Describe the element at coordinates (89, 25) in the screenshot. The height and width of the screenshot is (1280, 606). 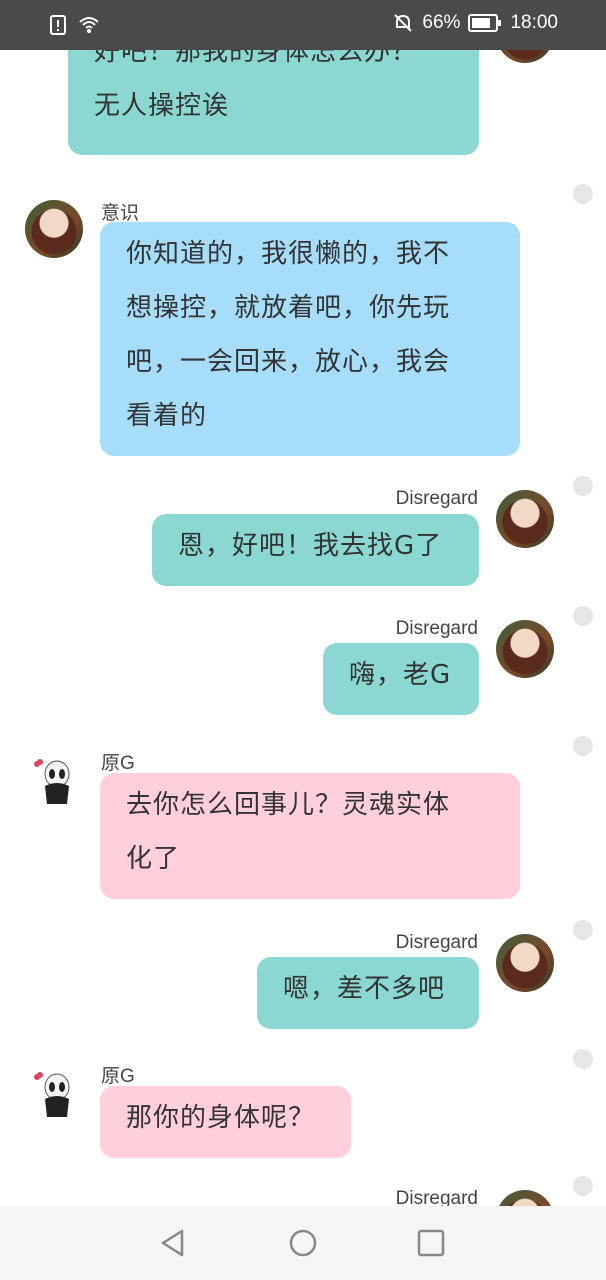
I see `wifi-icon` at that location.